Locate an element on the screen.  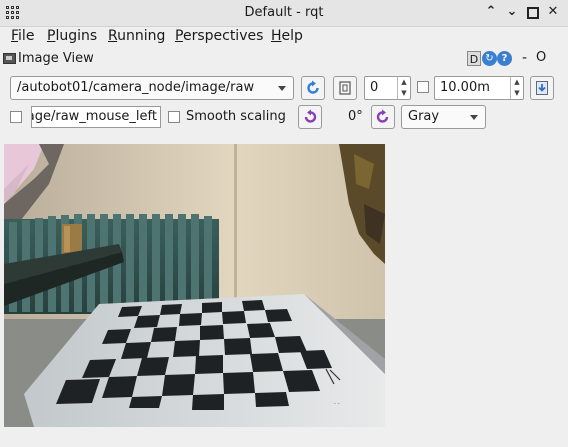
smooth-scaling-checkbox is located at coordinates (174, 117).